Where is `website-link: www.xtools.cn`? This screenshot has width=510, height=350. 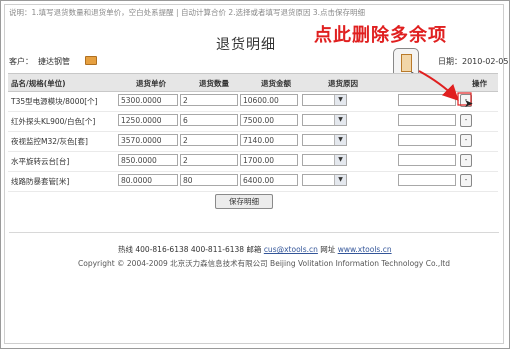 website-link: www.xtools.cn is located at coordinates (365, 249).